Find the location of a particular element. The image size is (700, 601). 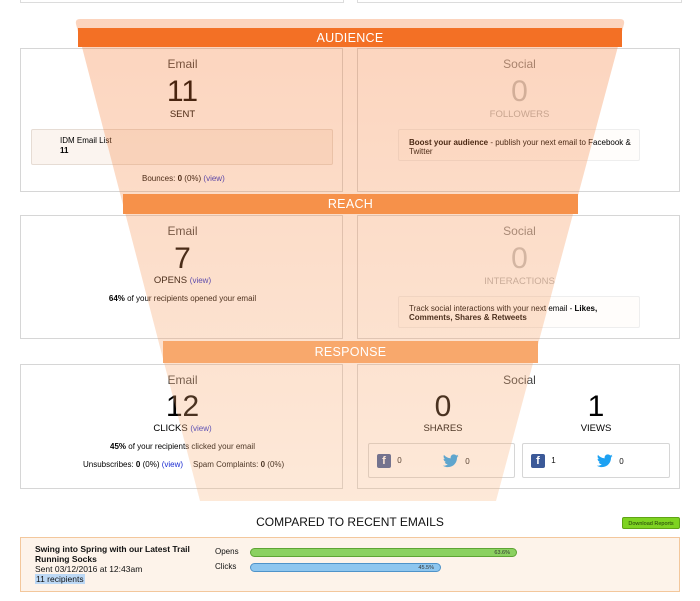

views-facebook-count: 1 is located at coordinates (553, 461).